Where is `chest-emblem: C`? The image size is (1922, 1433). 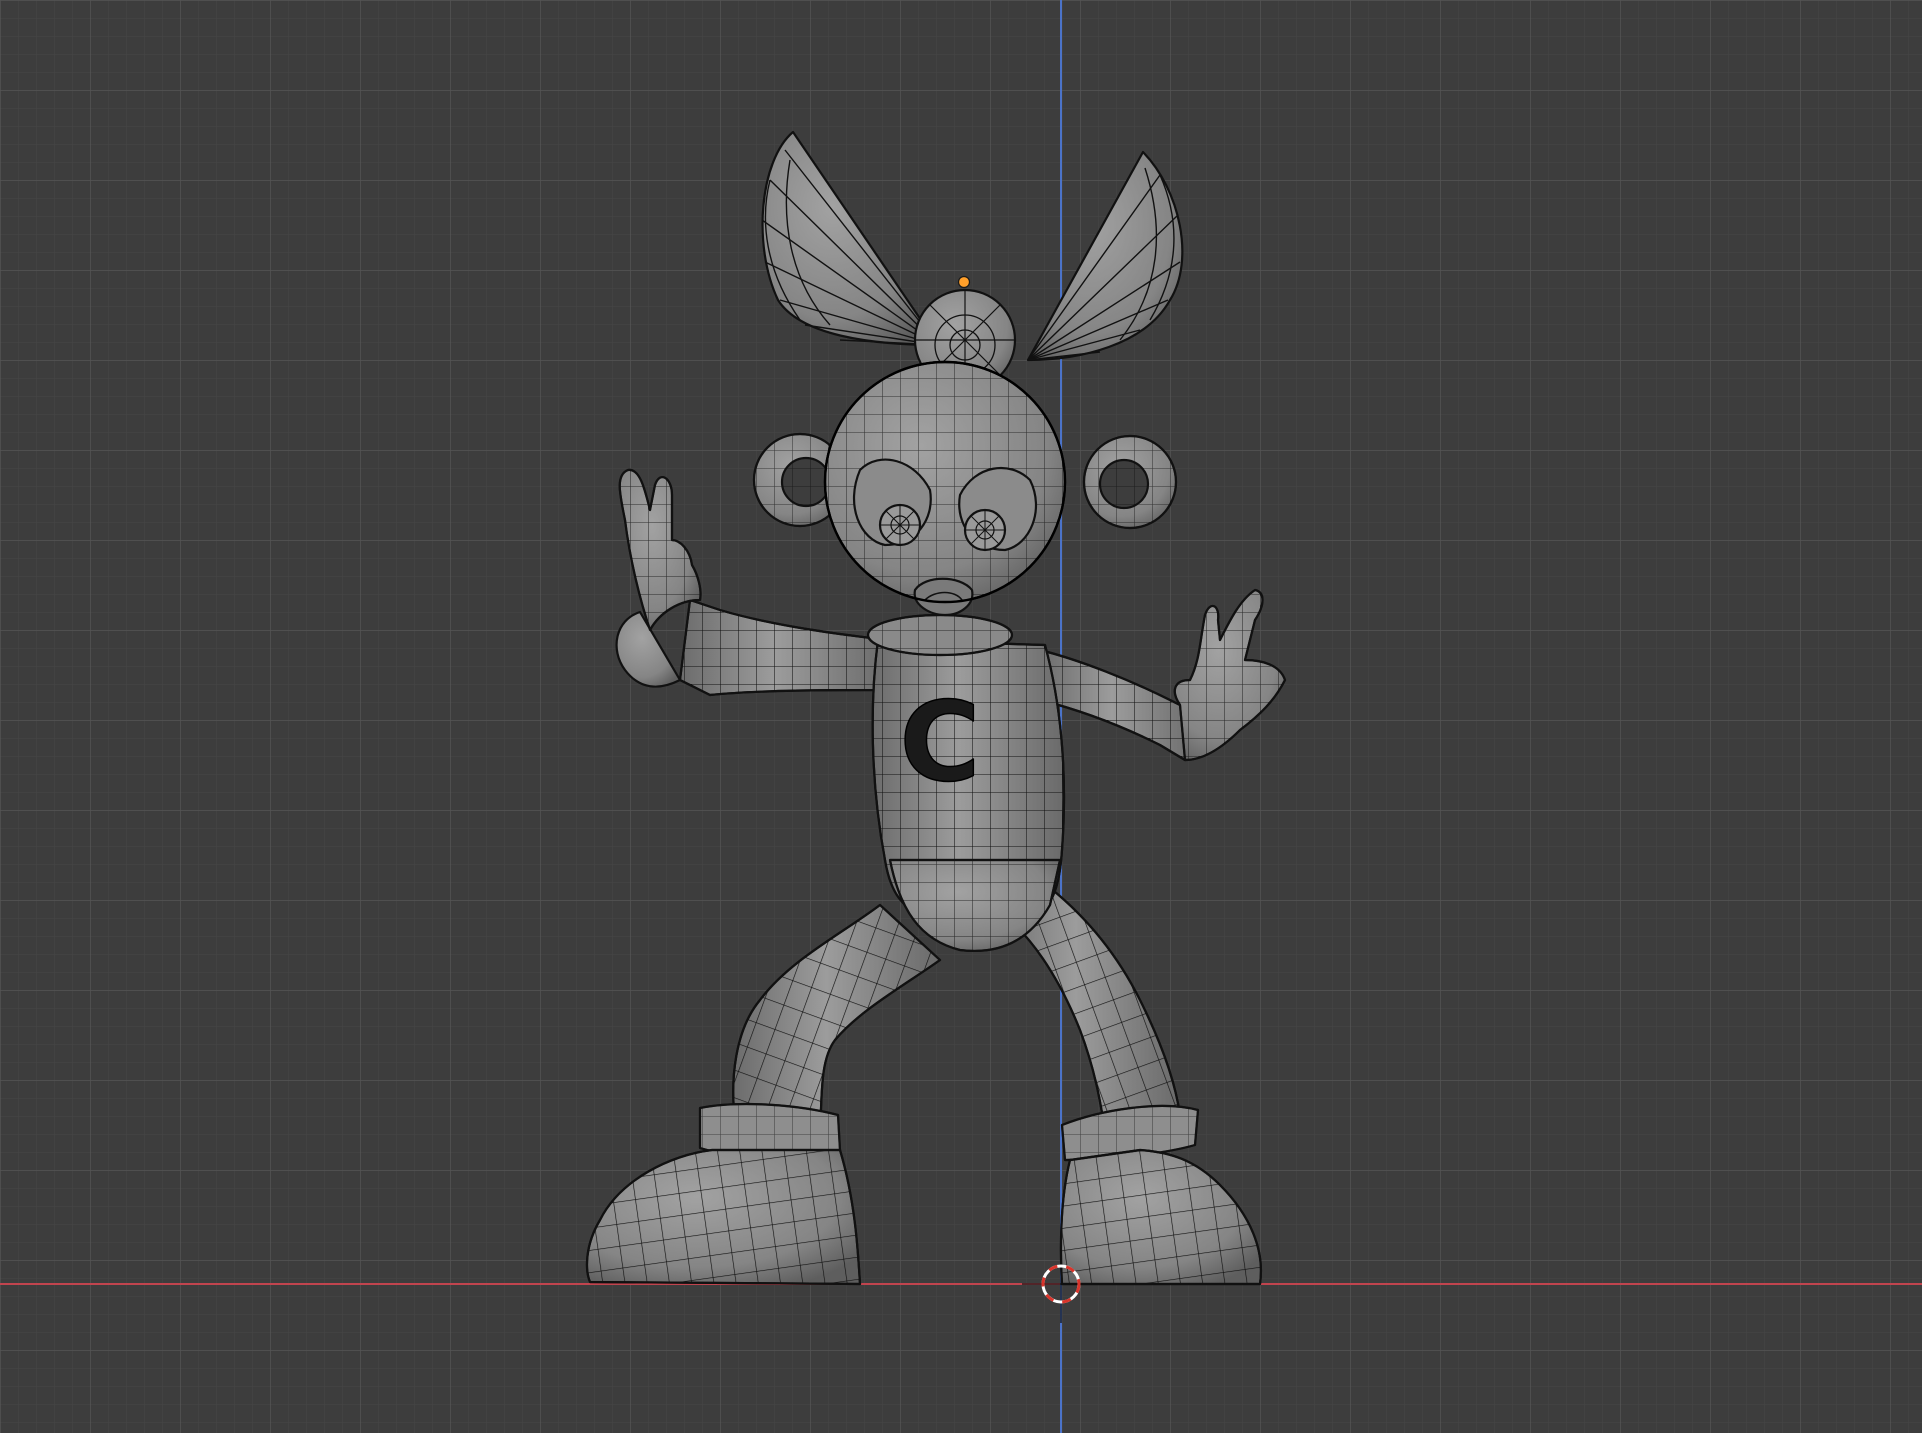 chest-emblem: C is located at coordinates (940, 742).